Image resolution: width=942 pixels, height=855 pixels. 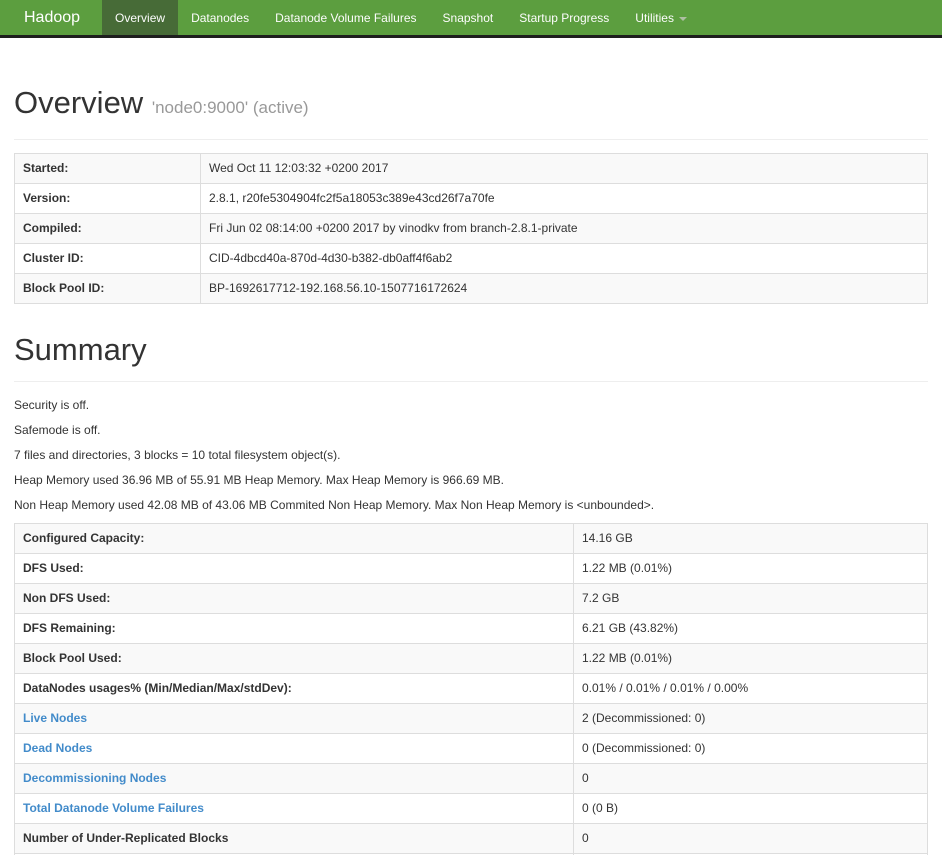 I want to click on row-label: Cluster ID:, so click(x=107, y=258).